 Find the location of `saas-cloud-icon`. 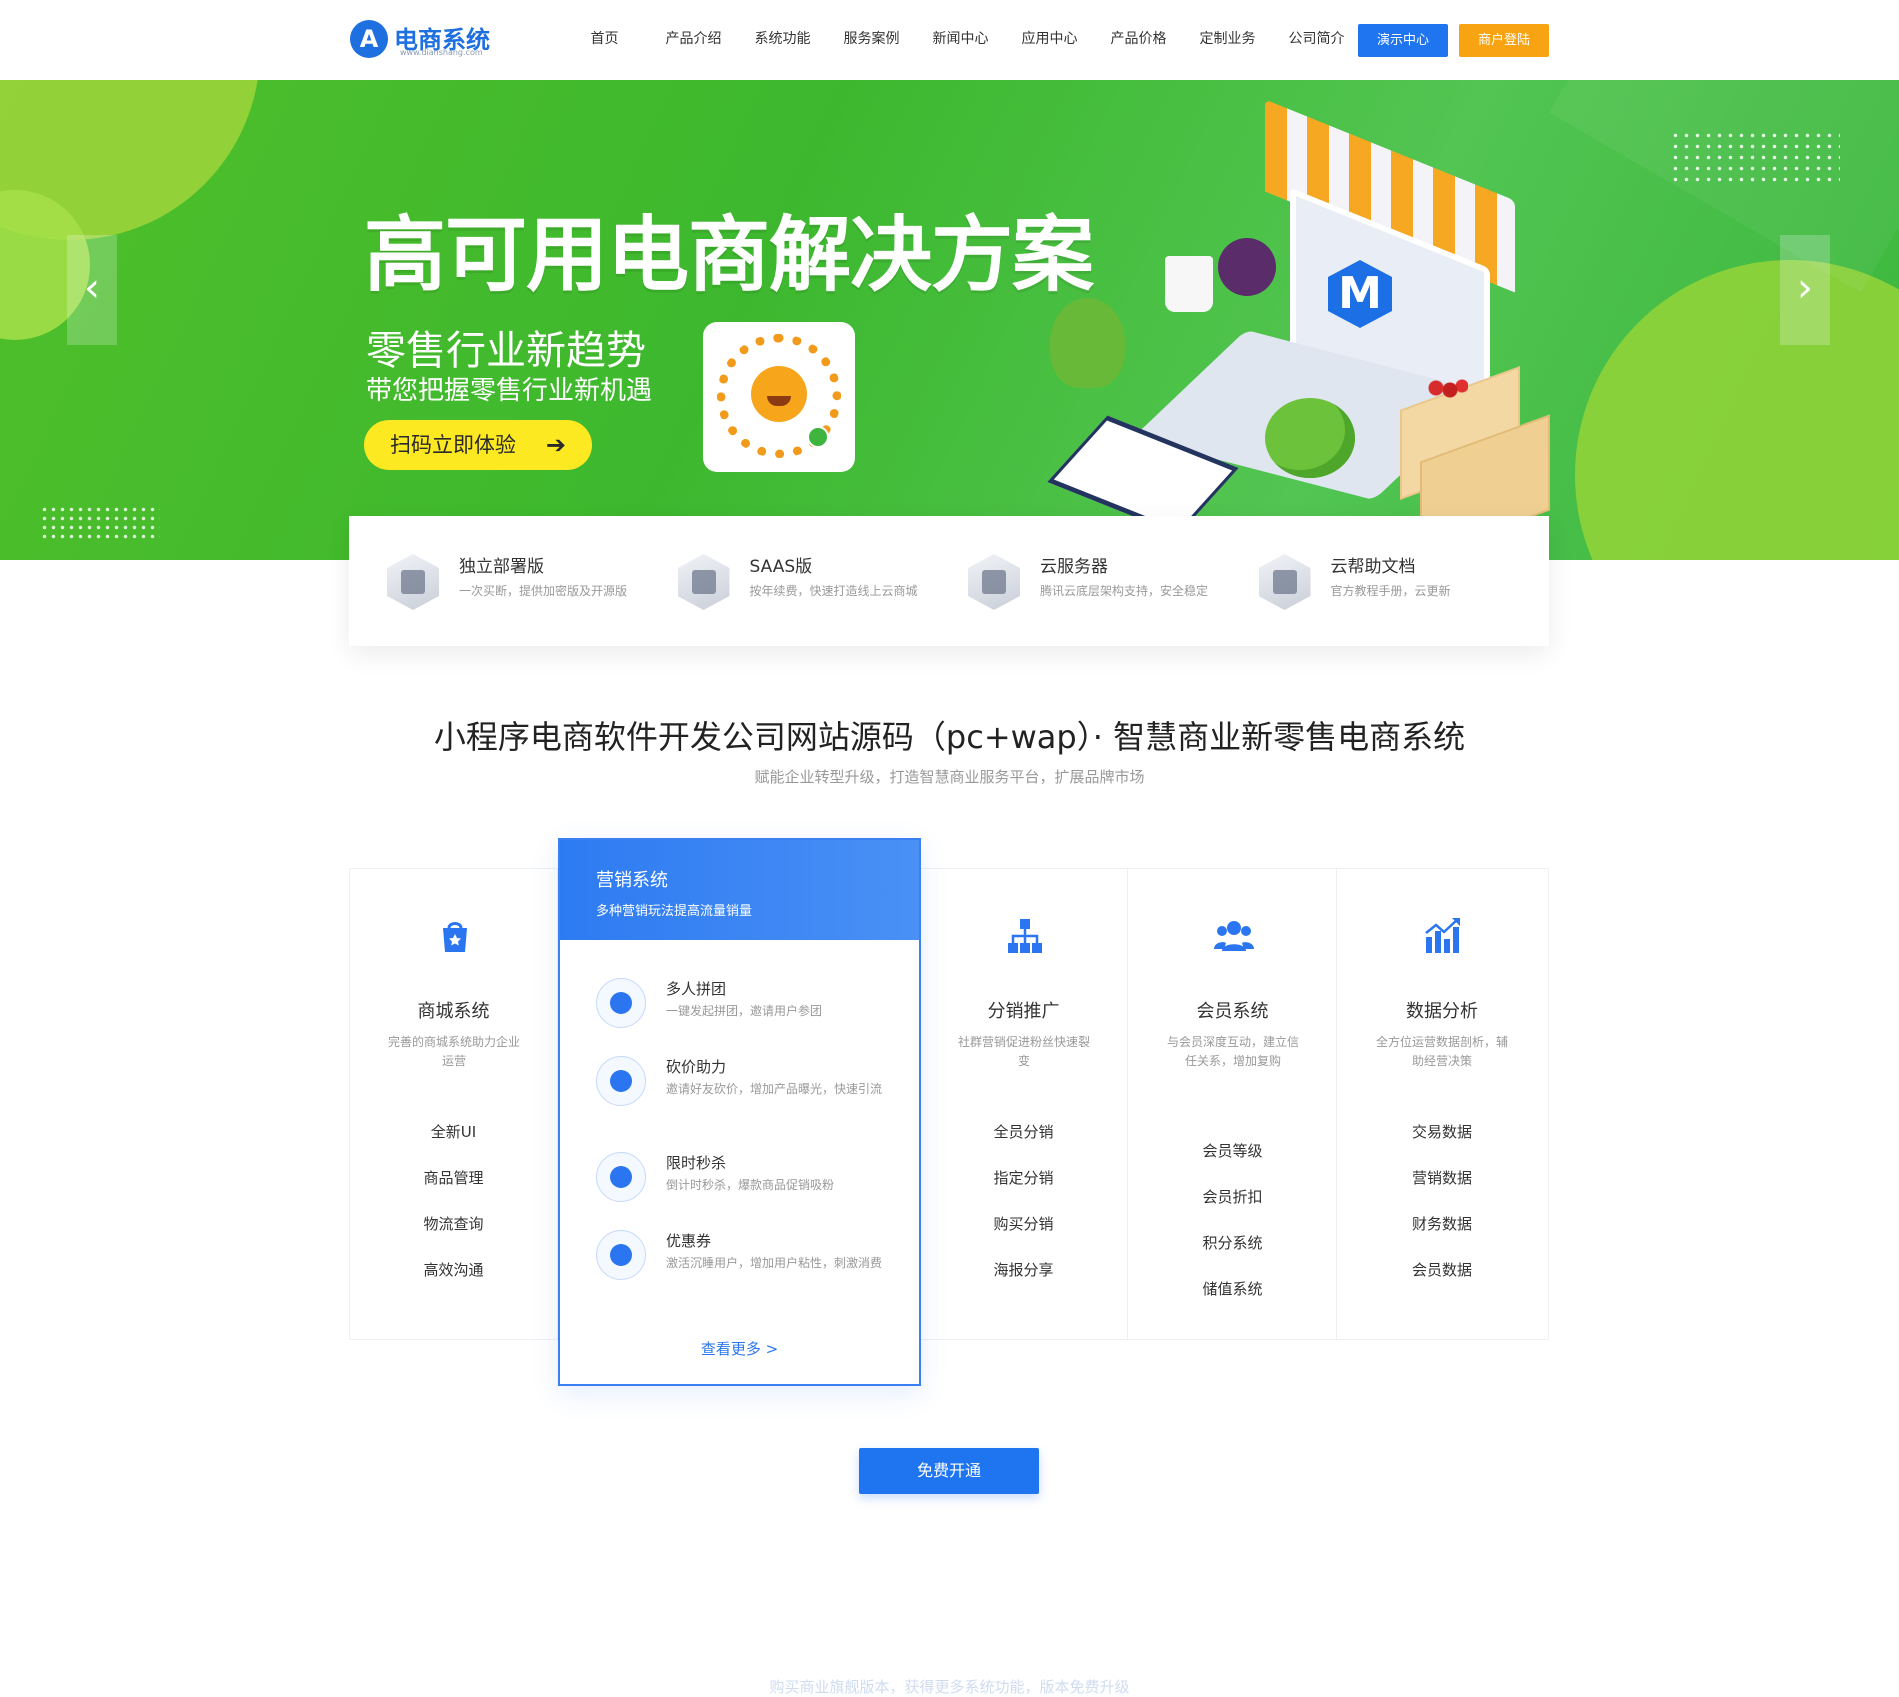

saas-cloud-icon is located at coordinates (703, 582).